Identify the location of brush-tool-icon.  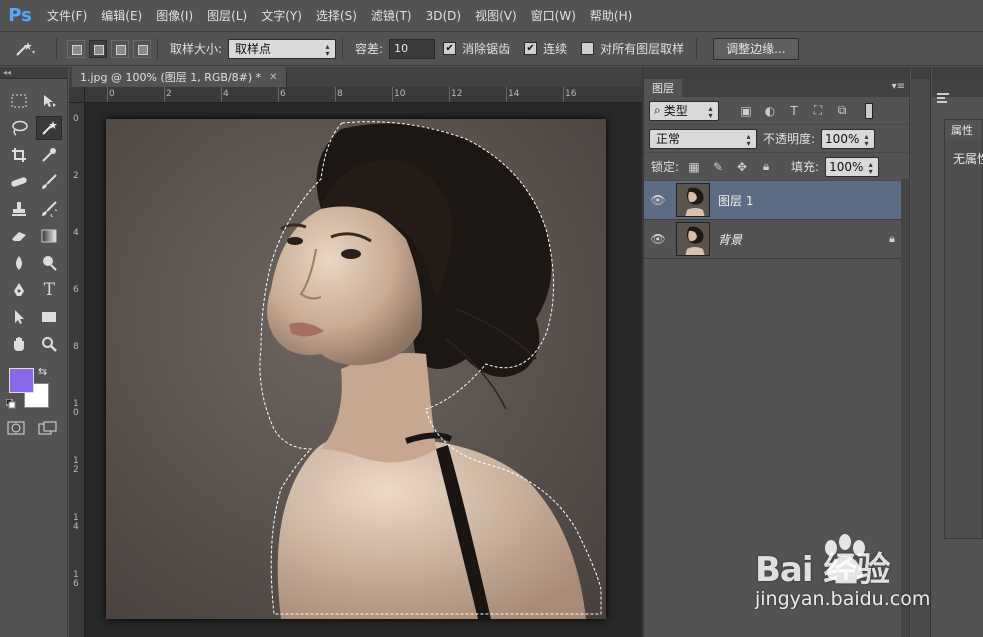
(50, 182).